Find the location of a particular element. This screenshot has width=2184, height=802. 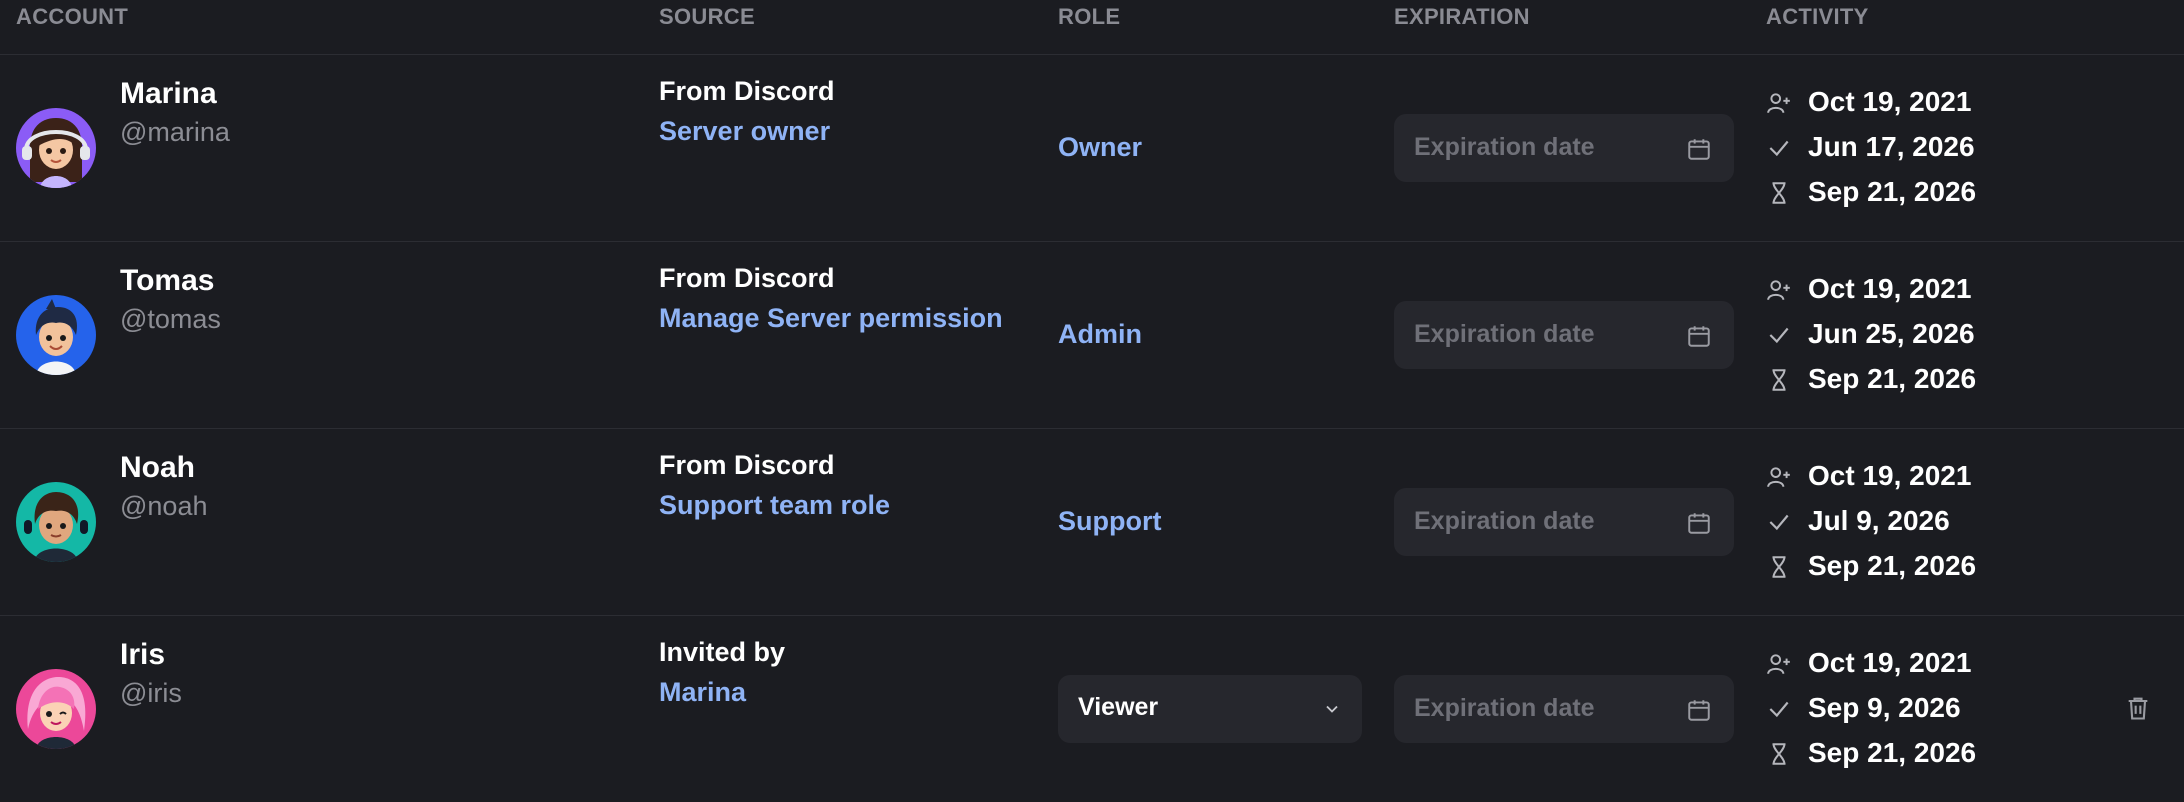

account-name: Tomas is located at coordinates (167, 280).